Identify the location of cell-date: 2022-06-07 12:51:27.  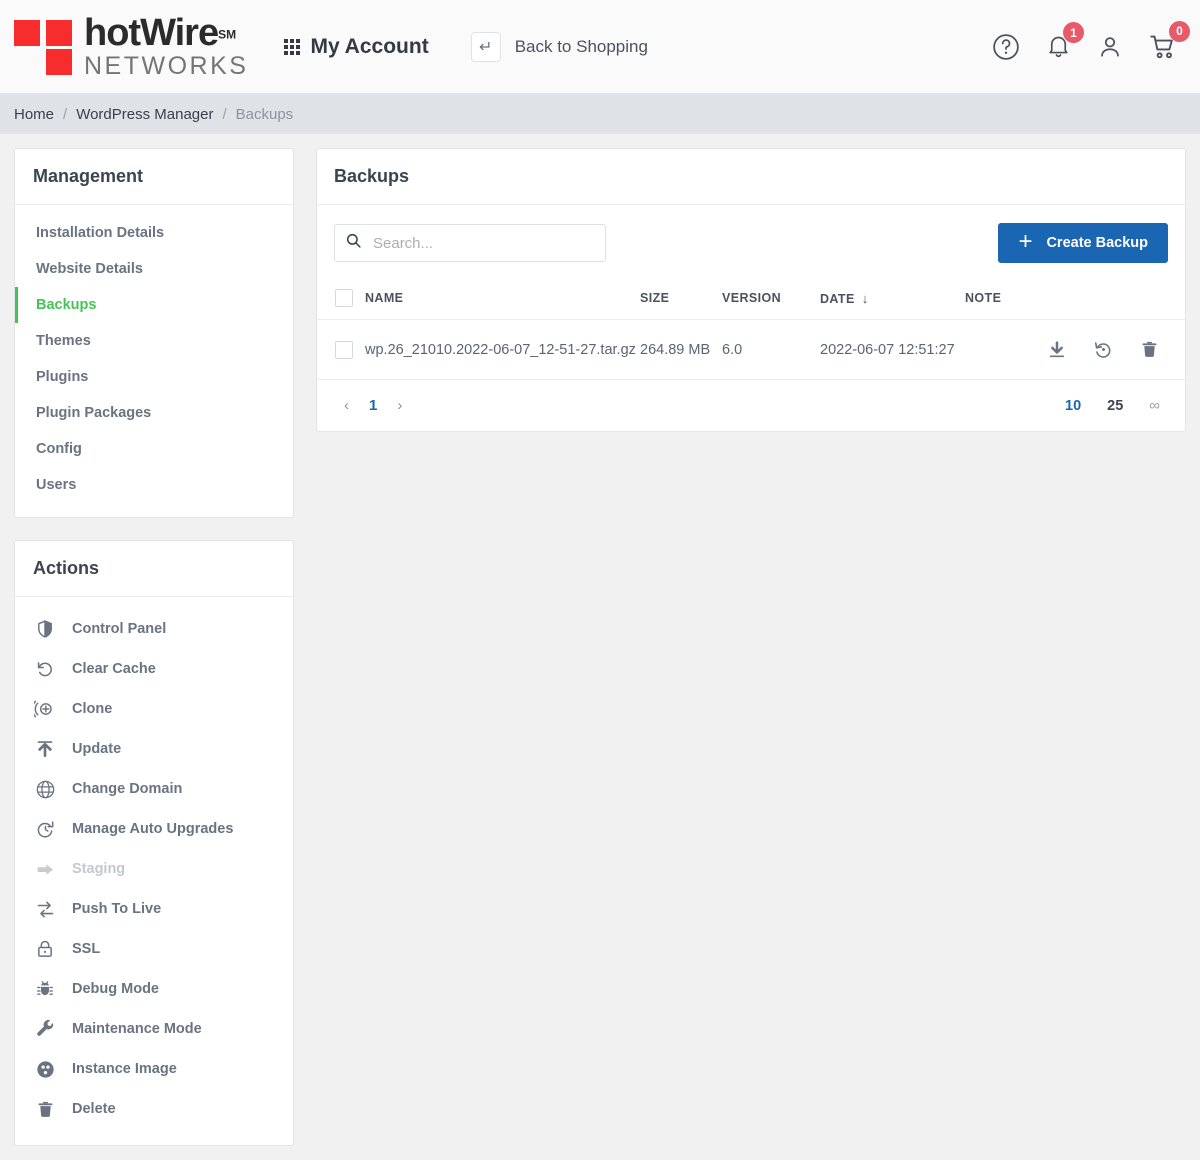
(892, 349).